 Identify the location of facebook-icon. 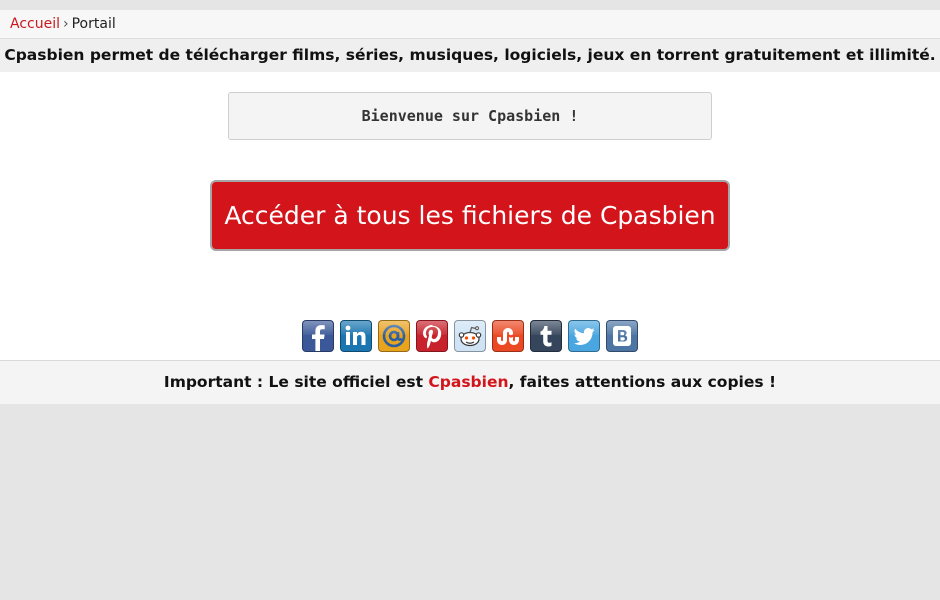
(318, 336).